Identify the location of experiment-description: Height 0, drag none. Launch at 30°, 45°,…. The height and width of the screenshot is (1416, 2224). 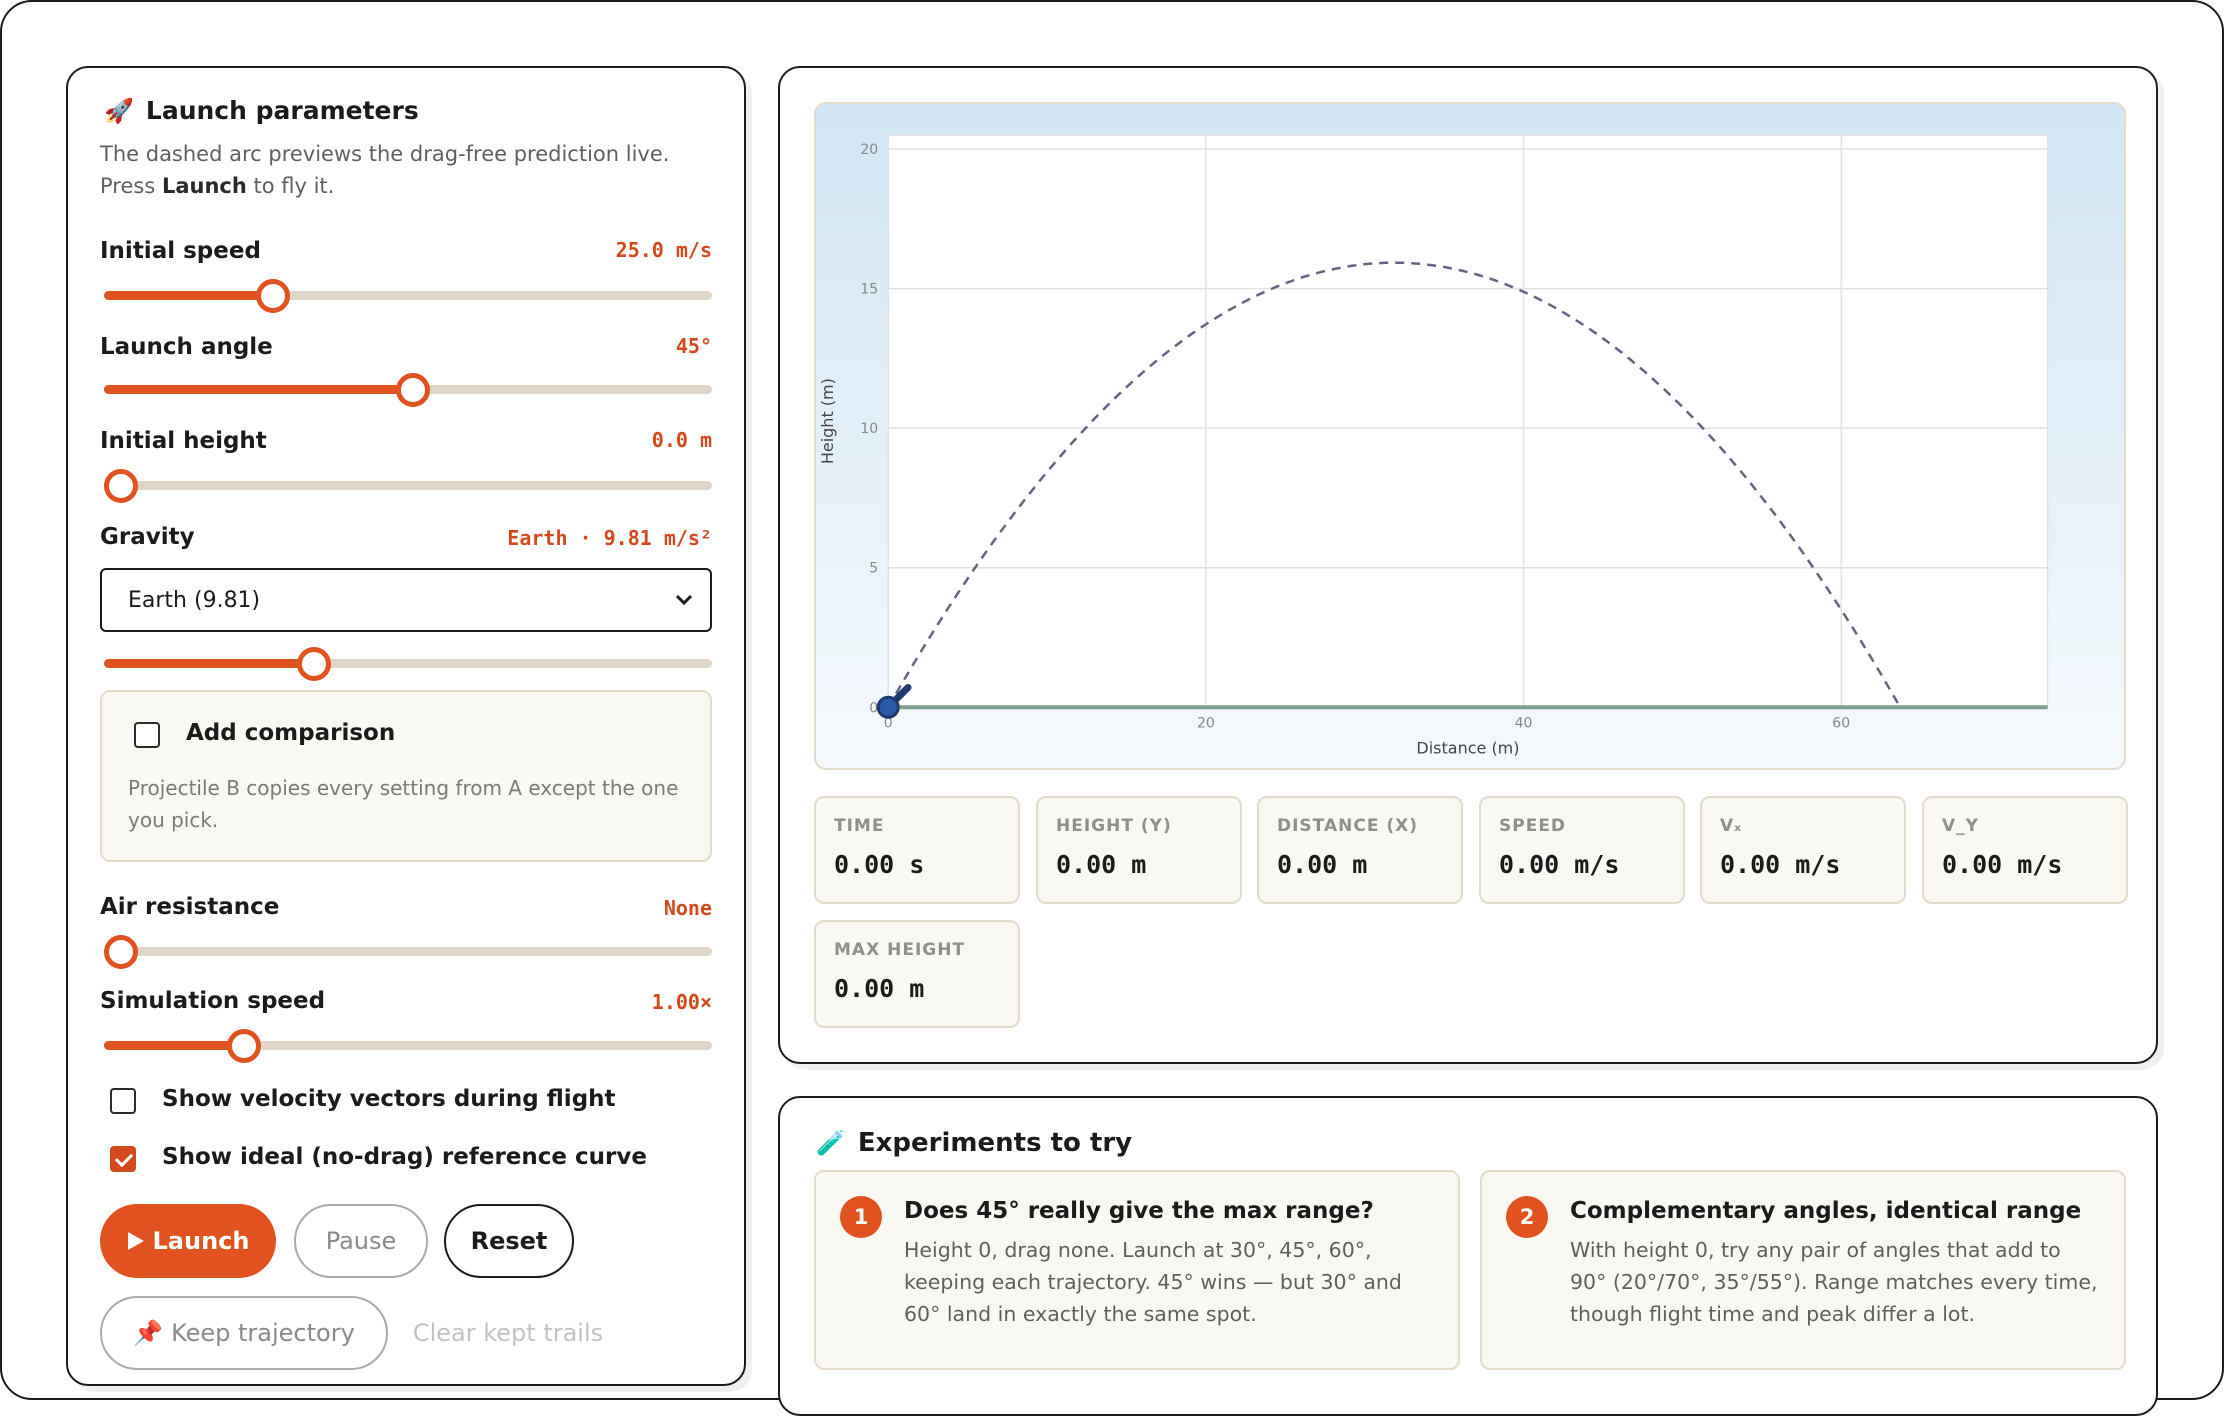
(1153, 1282).